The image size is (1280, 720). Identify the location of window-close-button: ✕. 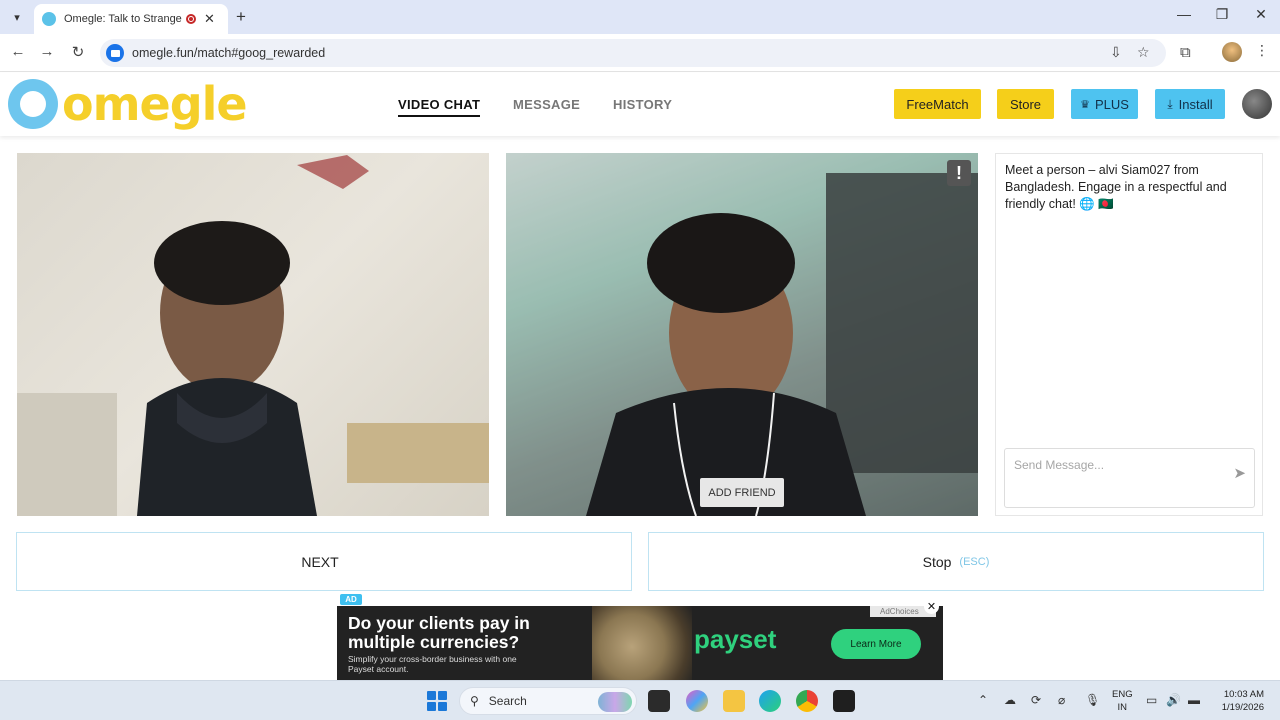
(1261, 14).